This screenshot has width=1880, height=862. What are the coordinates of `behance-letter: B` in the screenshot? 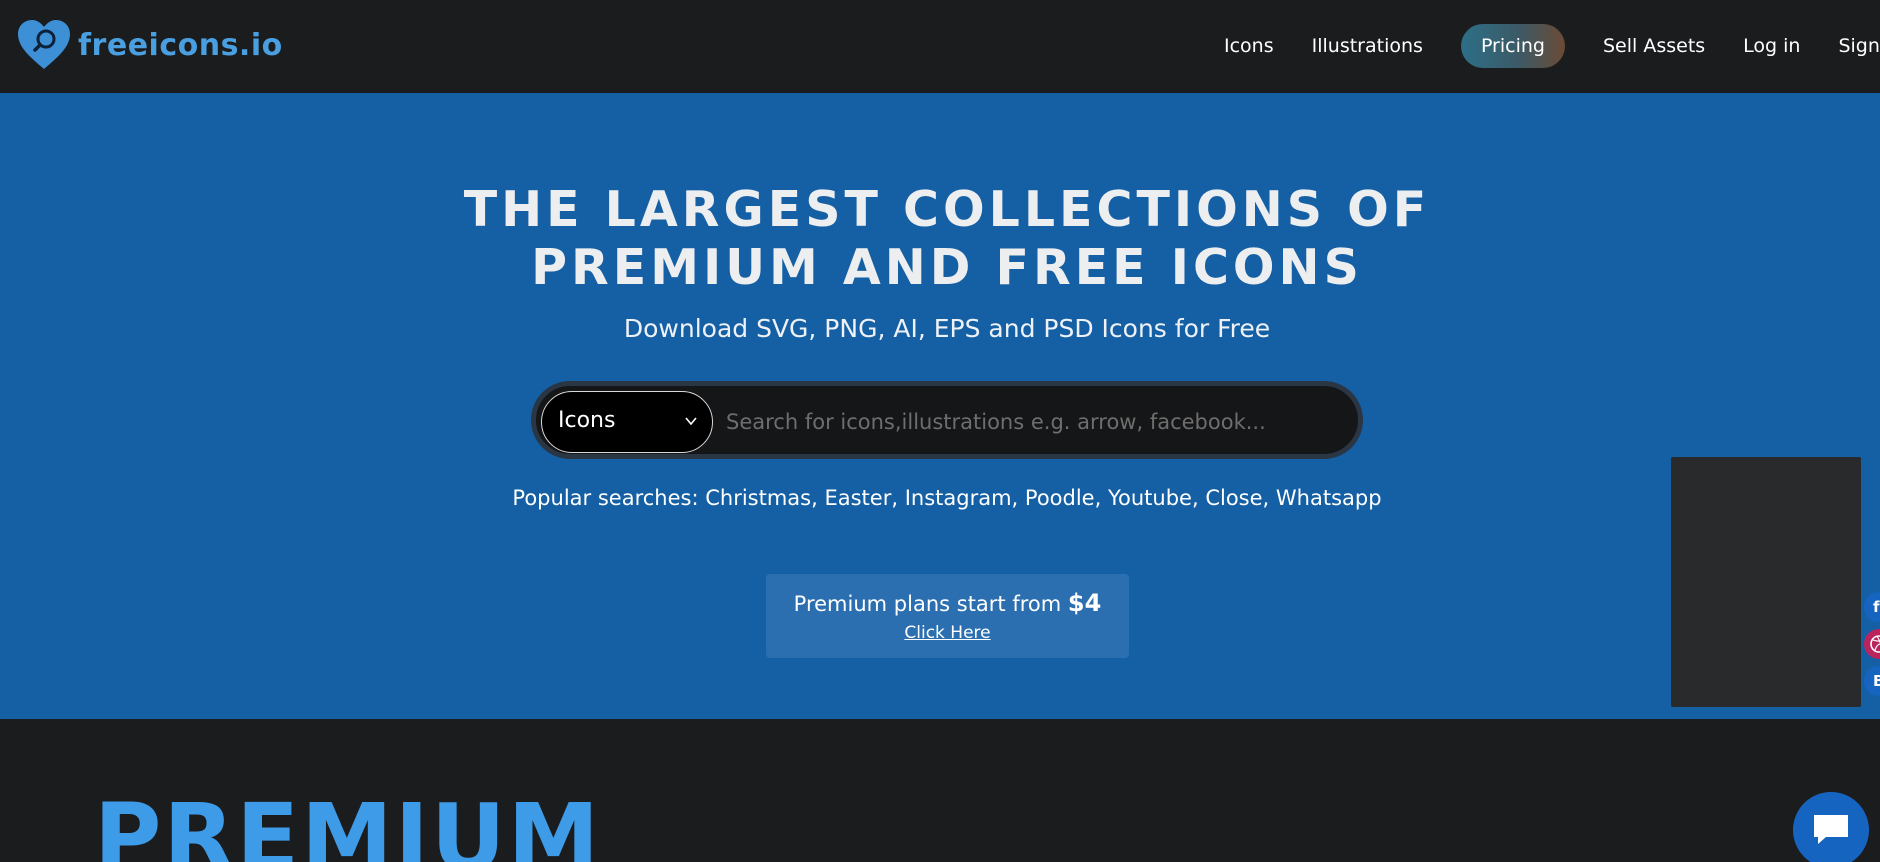 It's located at (1876, 681).